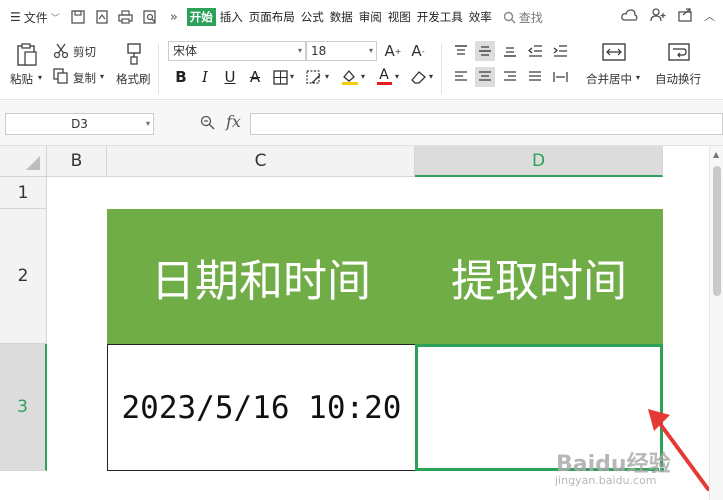 This screenshot has width=723, height=500. What do you see at coordinates (609, 79) in the screenshot?
I see `merge-center-label: 合并居中` at bounding box center [609, 79].